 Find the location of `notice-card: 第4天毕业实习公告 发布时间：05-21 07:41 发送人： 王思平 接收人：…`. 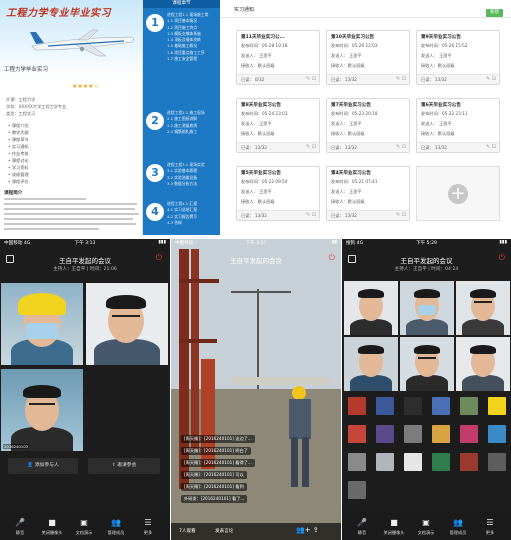

notice-card: 第4天毕业实习公告 发布时间：05-21 07:41 发送人： 王思平 接收人：… is located at coordinates (368, 193).